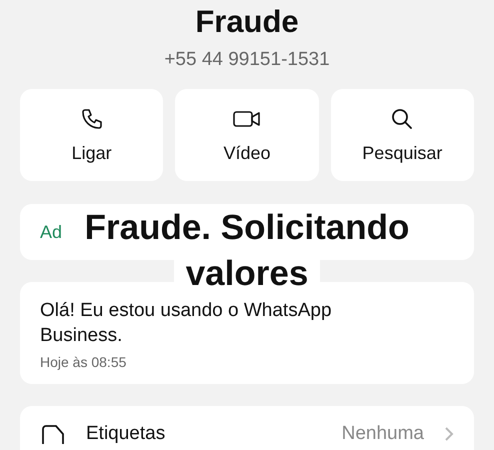 This screenshot has width=494, height=450. What do you see at coordinates (51, 232) in the screenshot?
I see `row-label: Ad` at bounding box center [51, 232].